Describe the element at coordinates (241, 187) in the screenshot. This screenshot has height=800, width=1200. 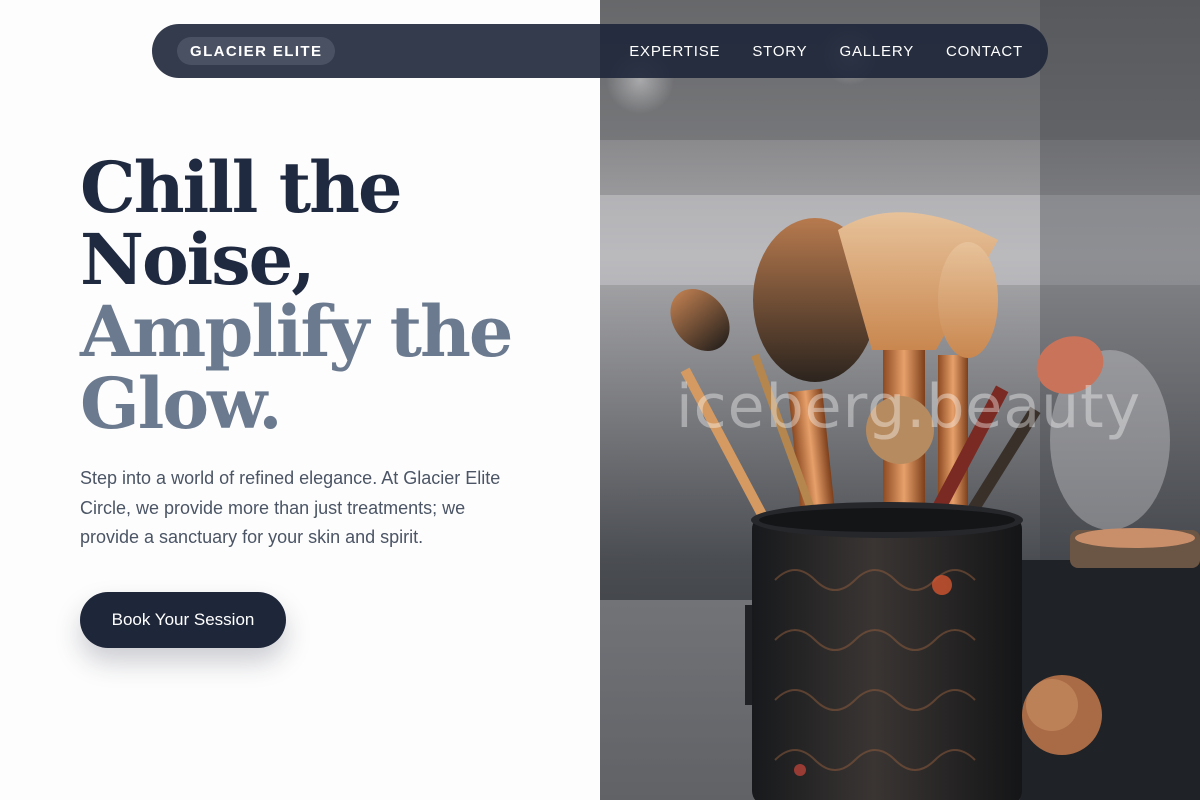
I see `headline-line-1: Chill the` at that location.